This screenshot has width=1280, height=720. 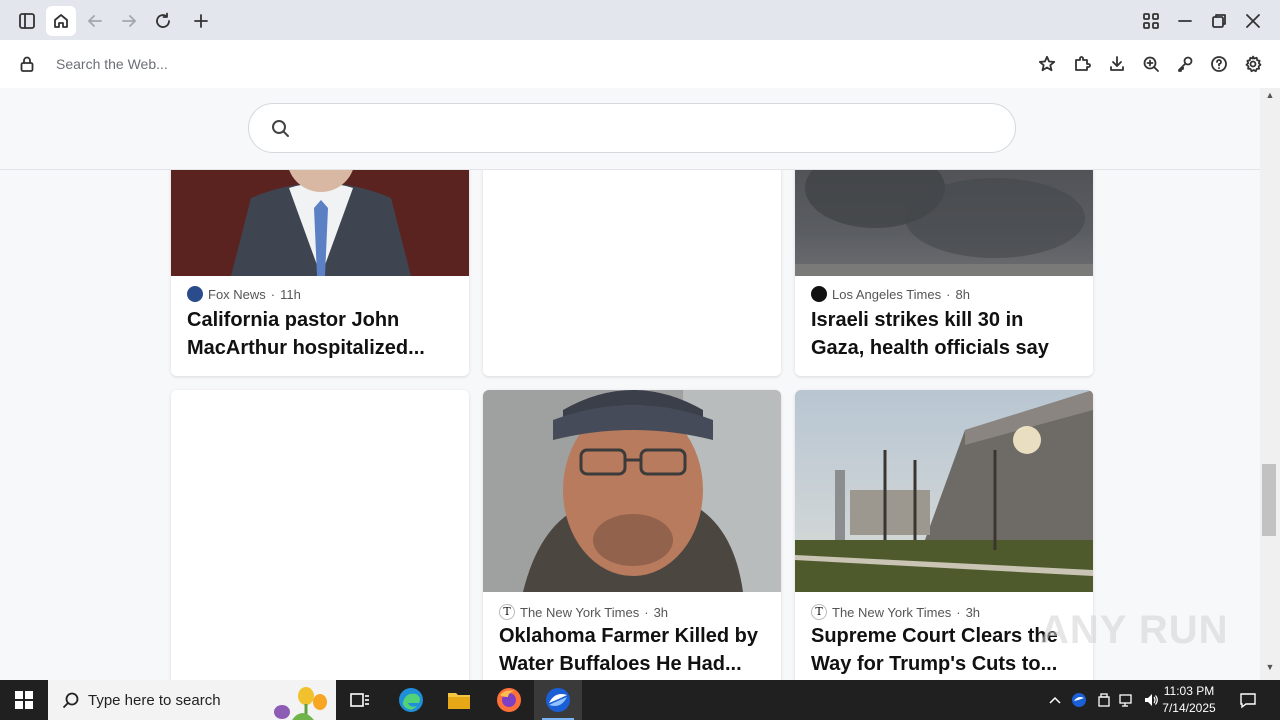 I want to click on card-source: Los Angeles Times, so click(x=887, y=294).